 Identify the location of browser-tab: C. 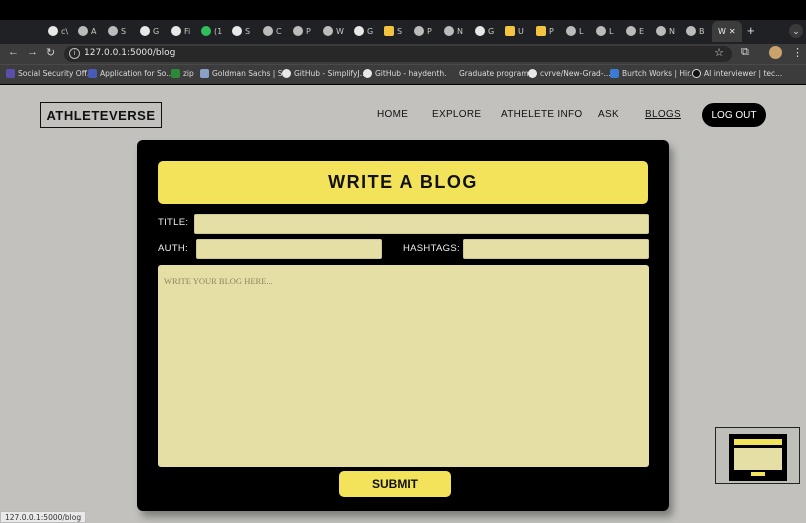
(272, 31).